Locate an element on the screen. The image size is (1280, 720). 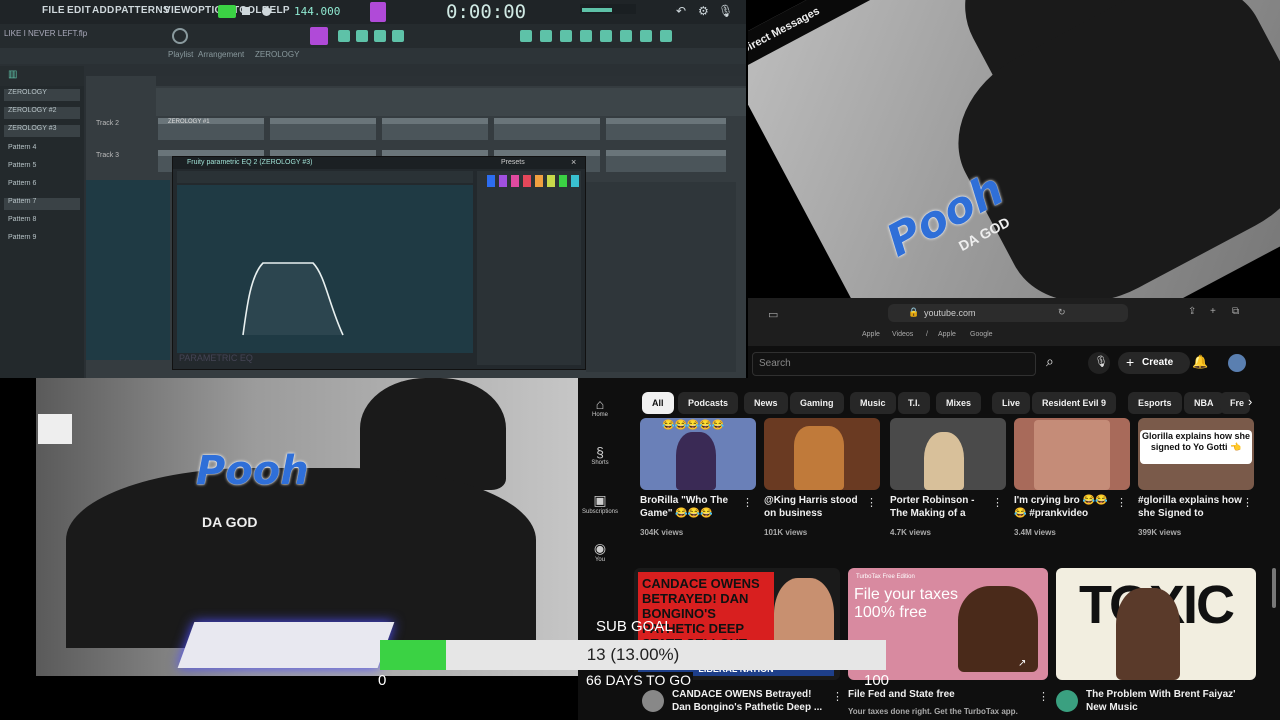
short-title: #glorilla explains how she Signed to is located at coordinates (1190, 507).